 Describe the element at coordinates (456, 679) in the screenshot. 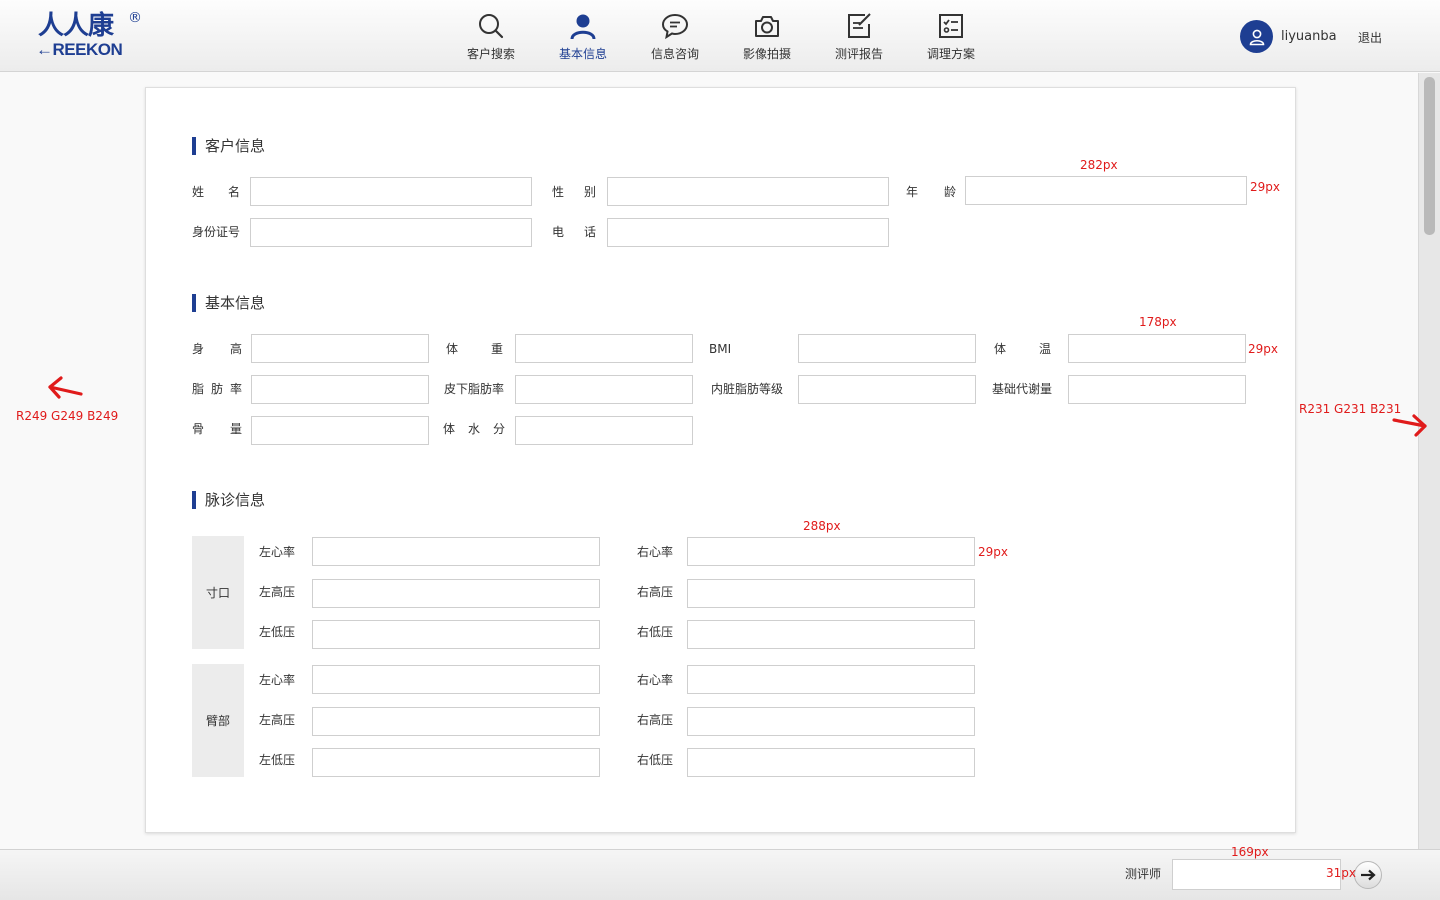

I see `arm-left-heart-rate-input` at that location.